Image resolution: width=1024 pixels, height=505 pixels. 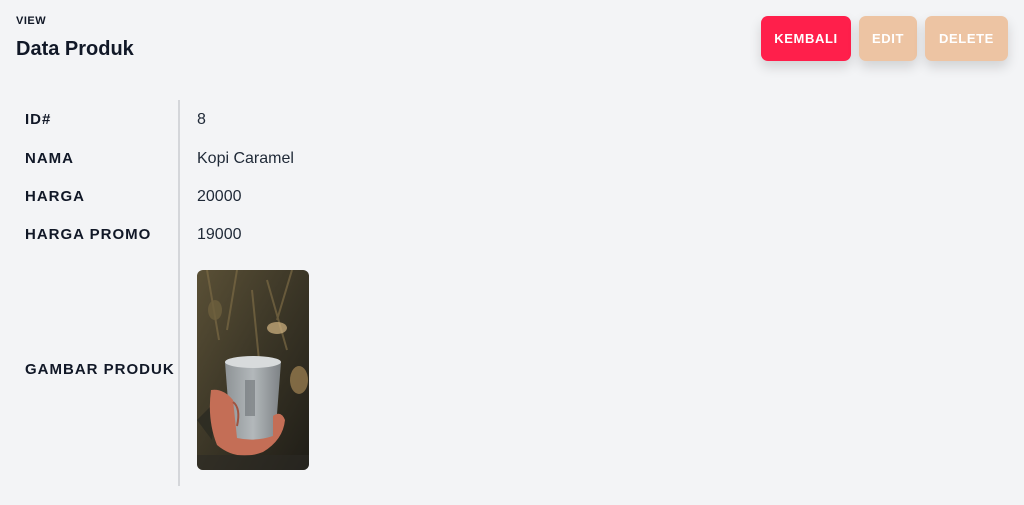 What do you see at coordinates (31, 21) in the screenshot?
I see `page-eyebrow: VIEW` at bounding box center [31, 21].